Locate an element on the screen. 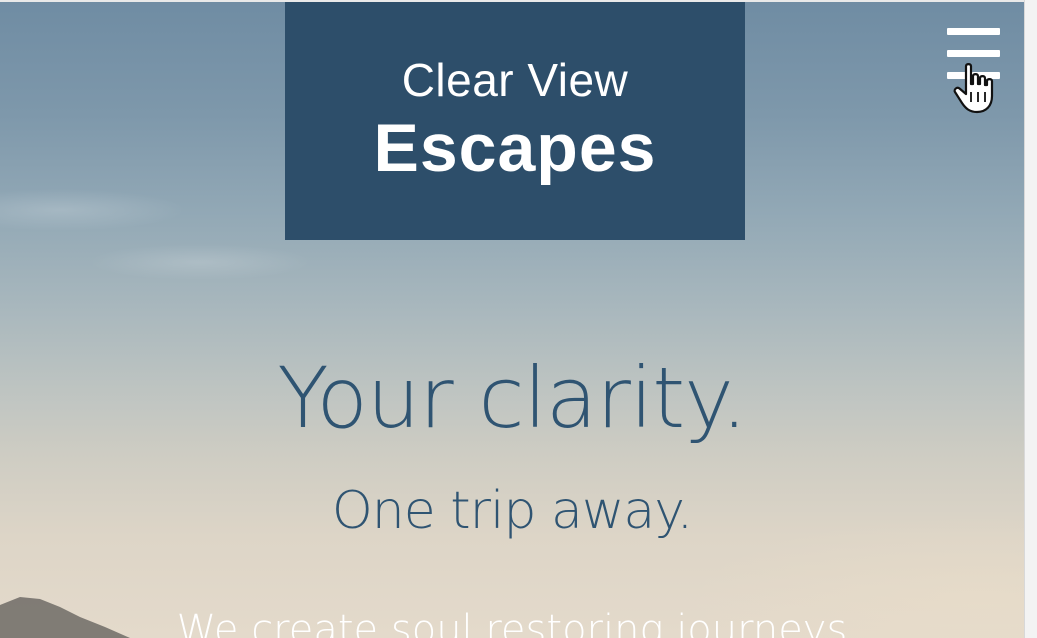 The height and width of the screenshot is (638, 1037). brand-name-line1: Clear View is located at coordinates (515, 80).